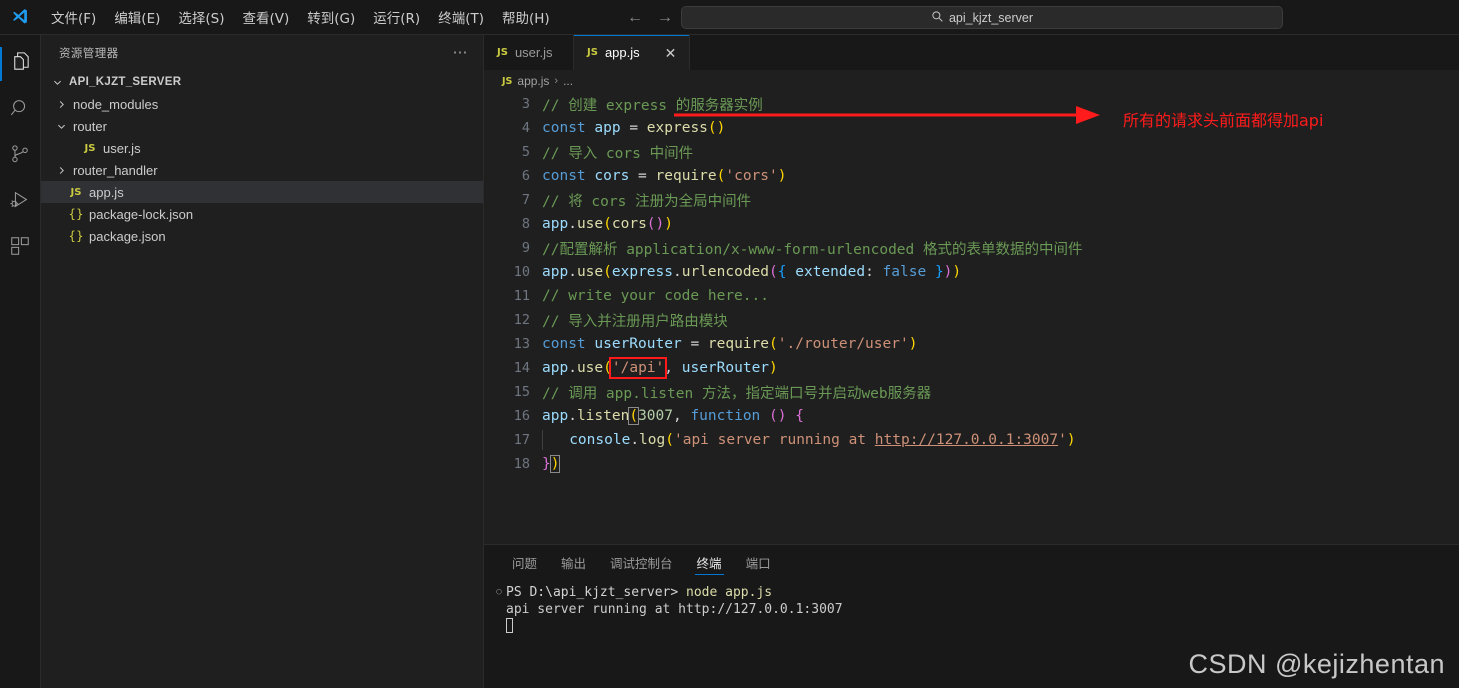 This screenshot has height=688, width=1459. Describe the element at coordinates (971, 152) in the screenshot. I see `code-line-5: 5 // 导入 cors 中间件` at that location.